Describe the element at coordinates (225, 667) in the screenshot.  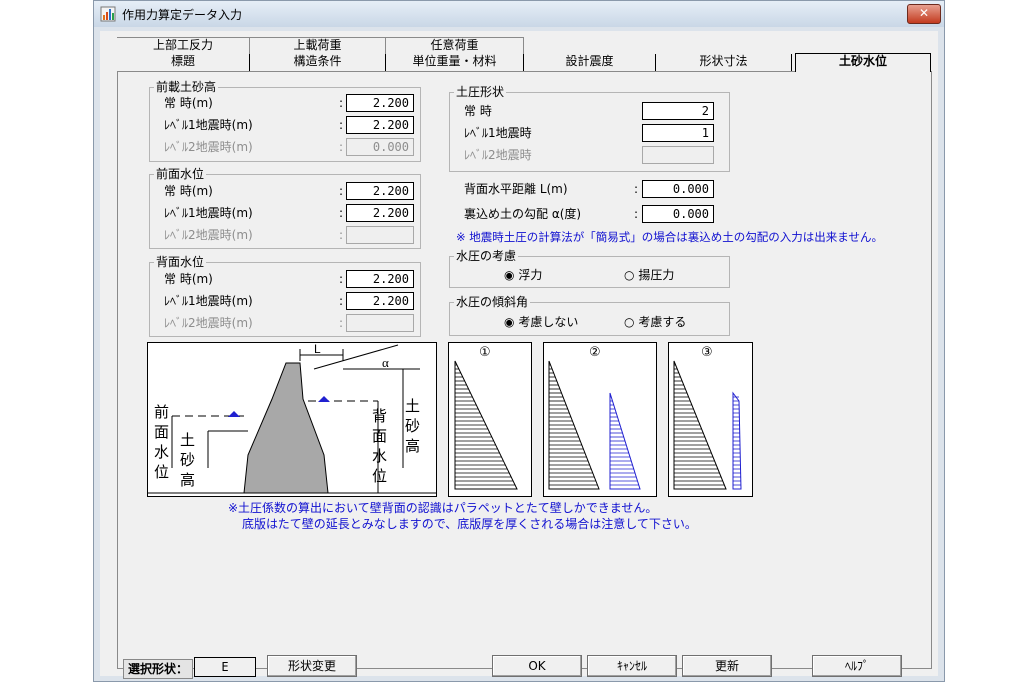
I see `selected-shape-value: E` at that location.